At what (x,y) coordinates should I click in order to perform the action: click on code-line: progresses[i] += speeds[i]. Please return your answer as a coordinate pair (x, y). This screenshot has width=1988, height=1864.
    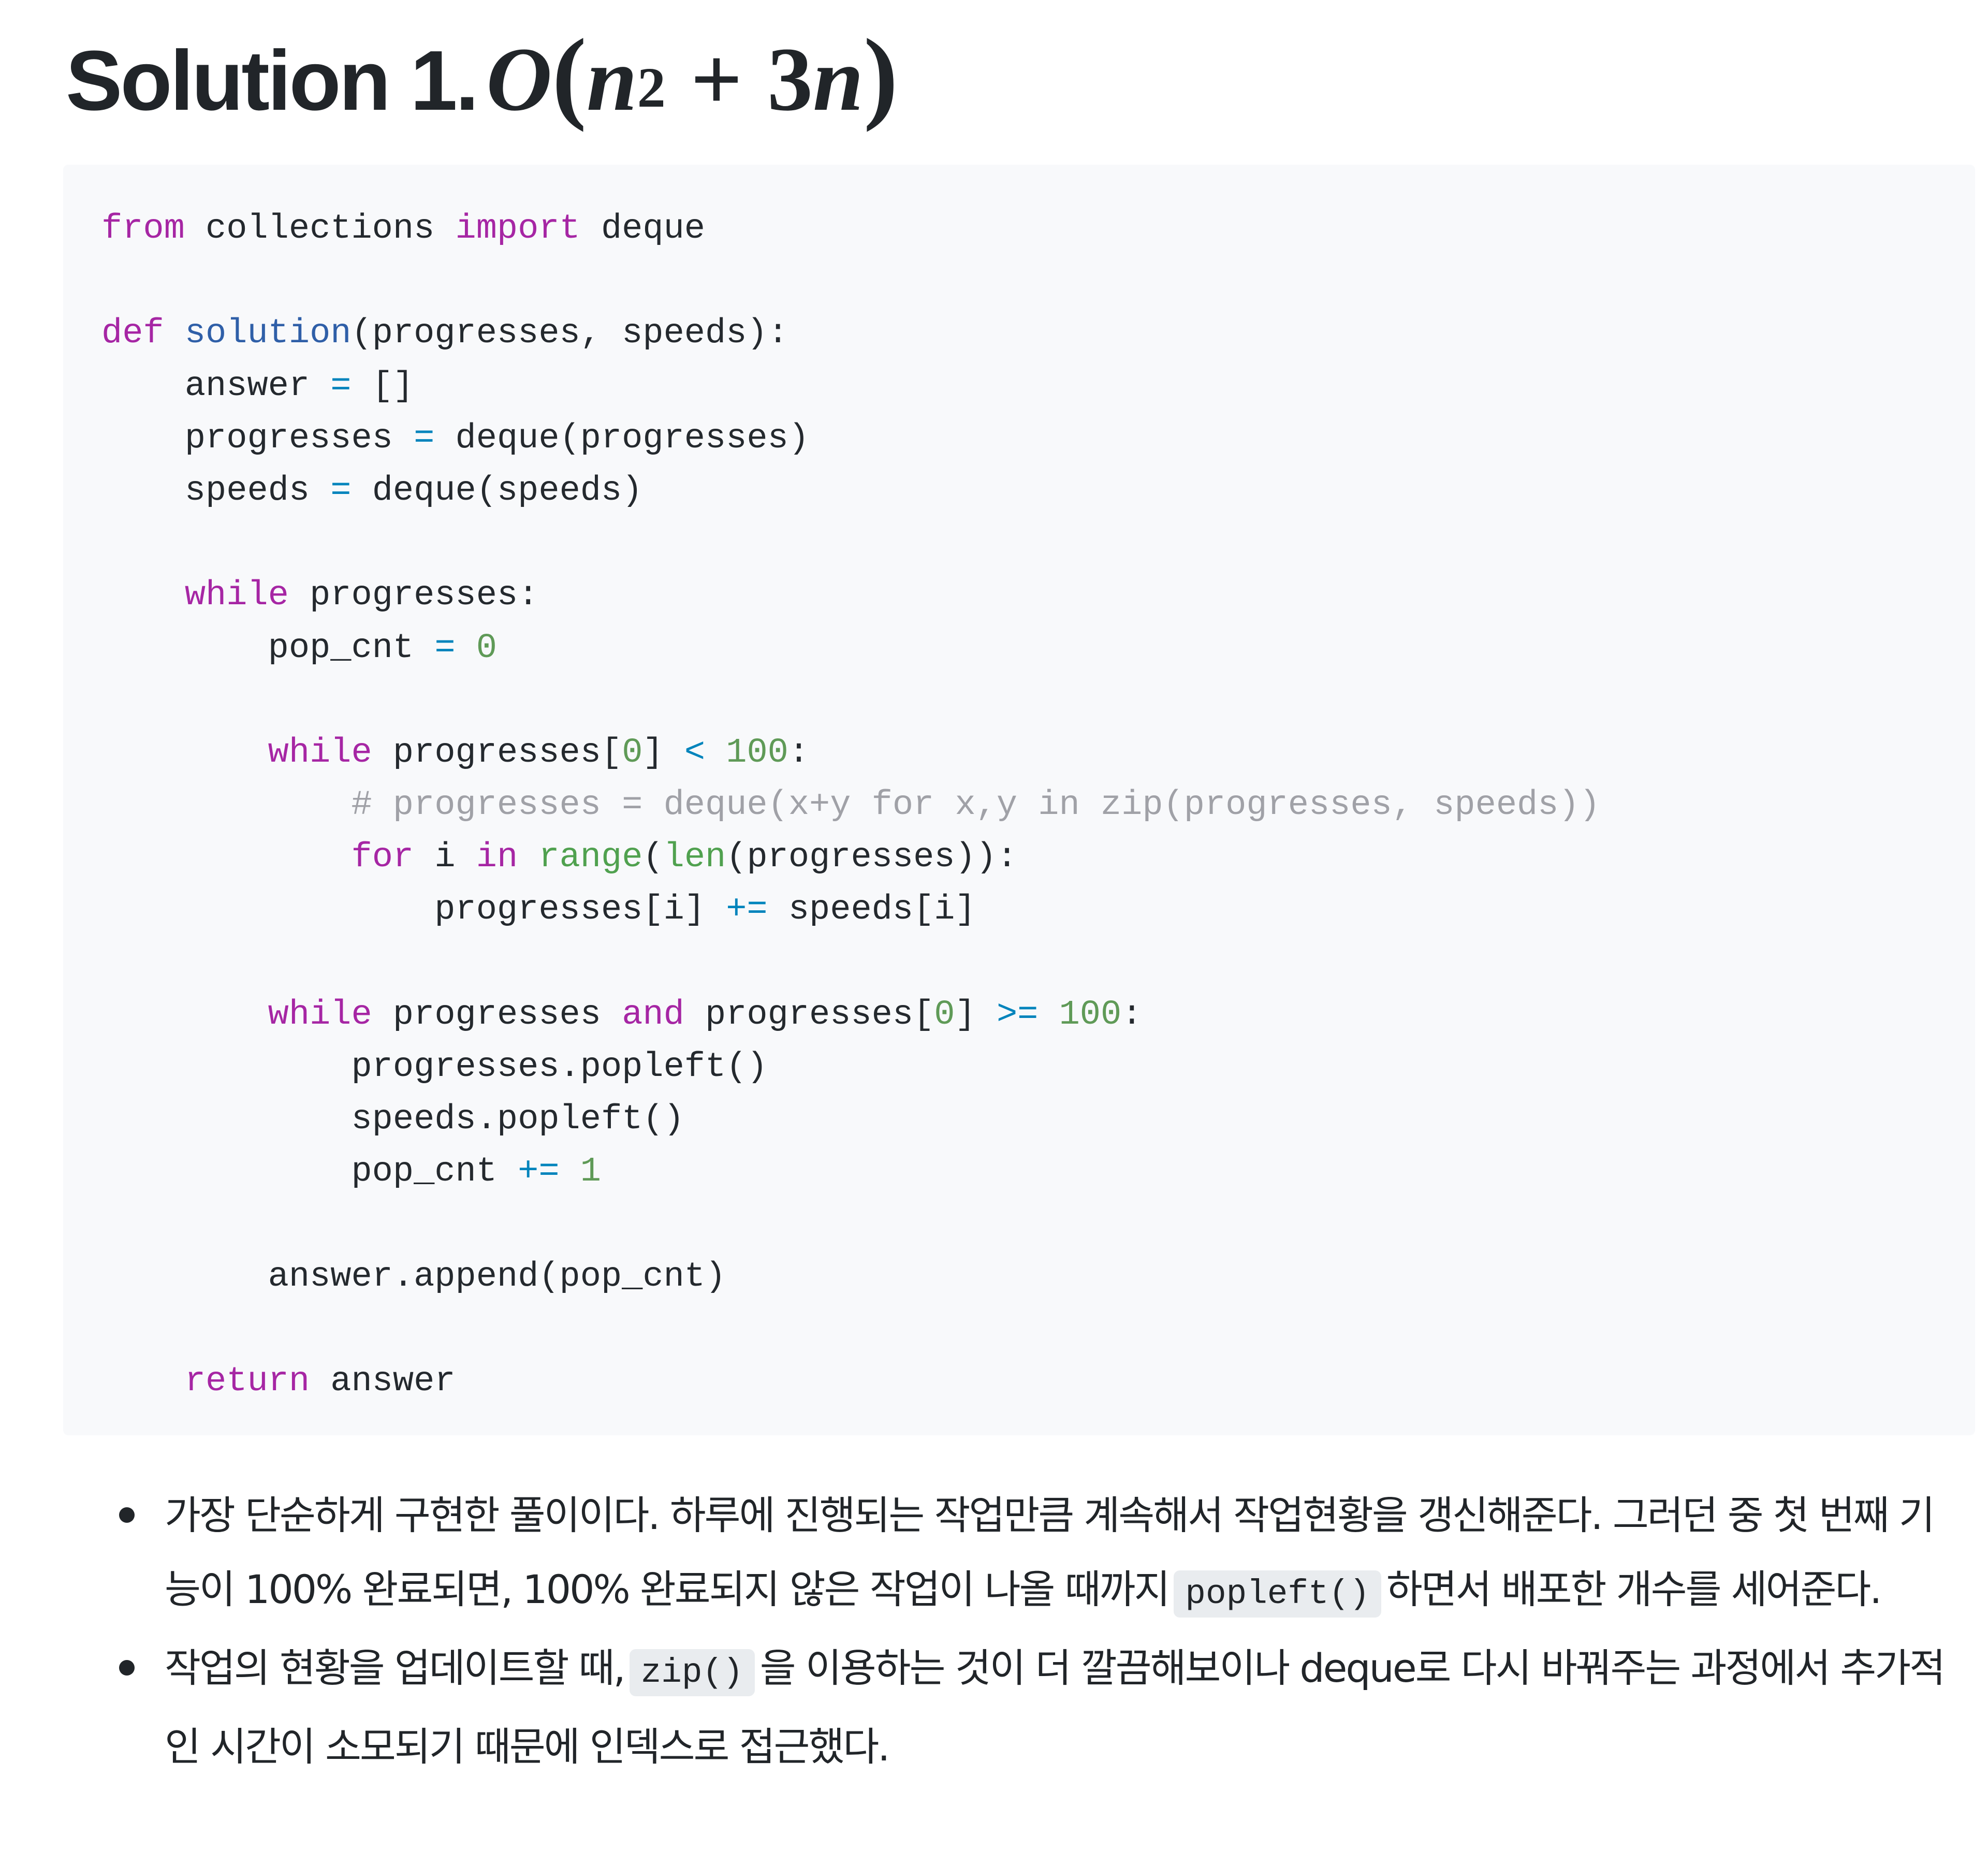
    Looking at the image, I should click on (850, 910).